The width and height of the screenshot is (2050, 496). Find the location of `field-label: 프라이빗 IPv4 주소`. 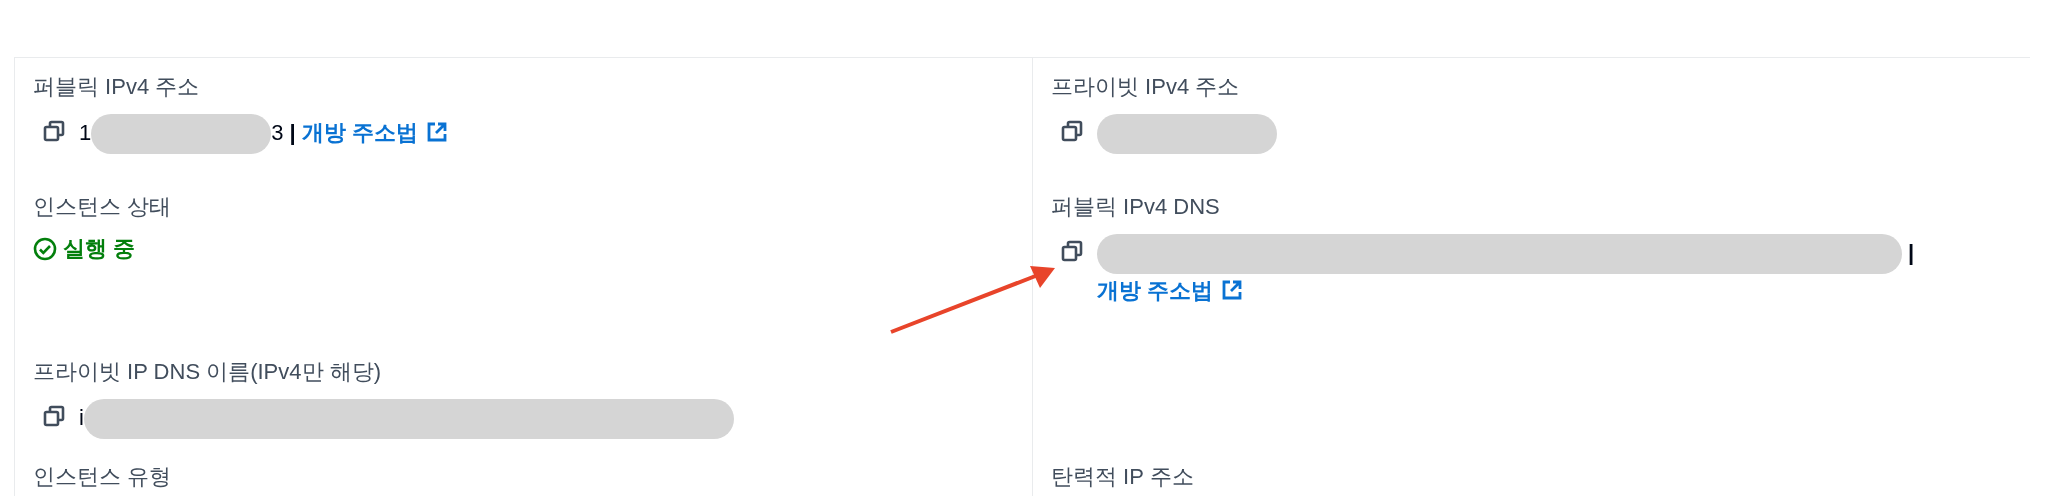

field-label: 프라이빗 IPv4 주소 is located at coordinates (1146, 87).